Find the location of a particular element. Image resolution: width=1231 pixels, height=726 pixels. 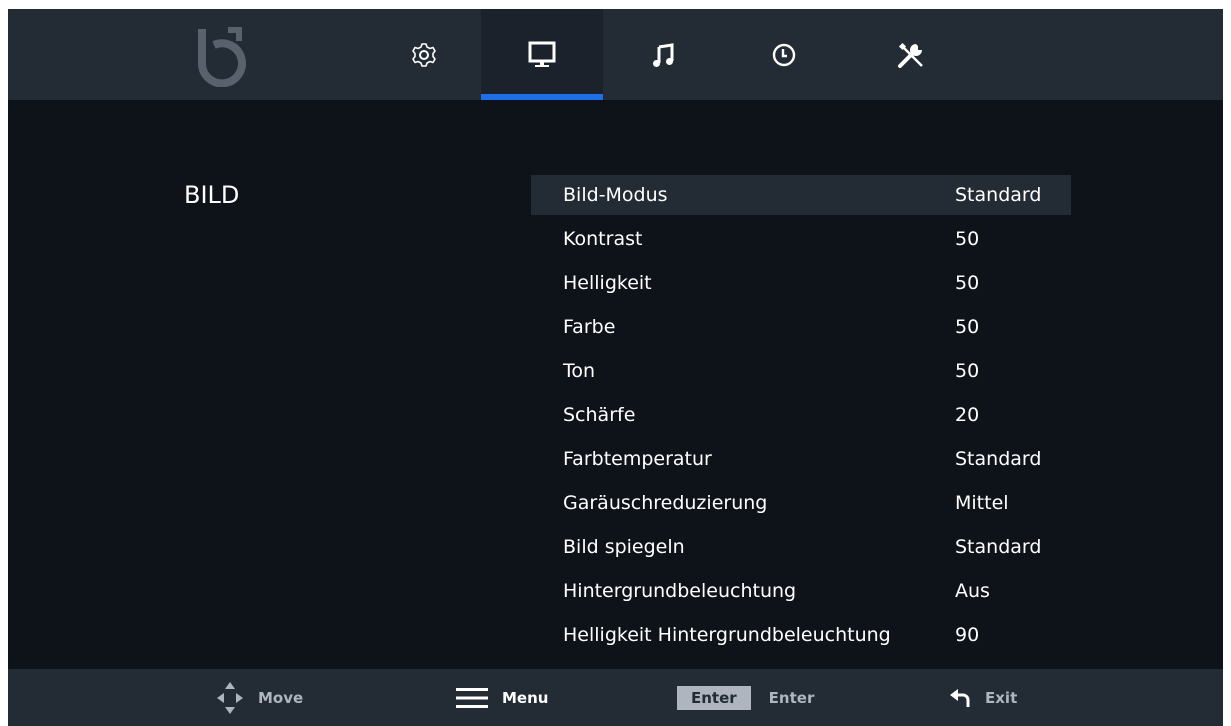

active-tab-indicator is located at coordinates (542, 97).